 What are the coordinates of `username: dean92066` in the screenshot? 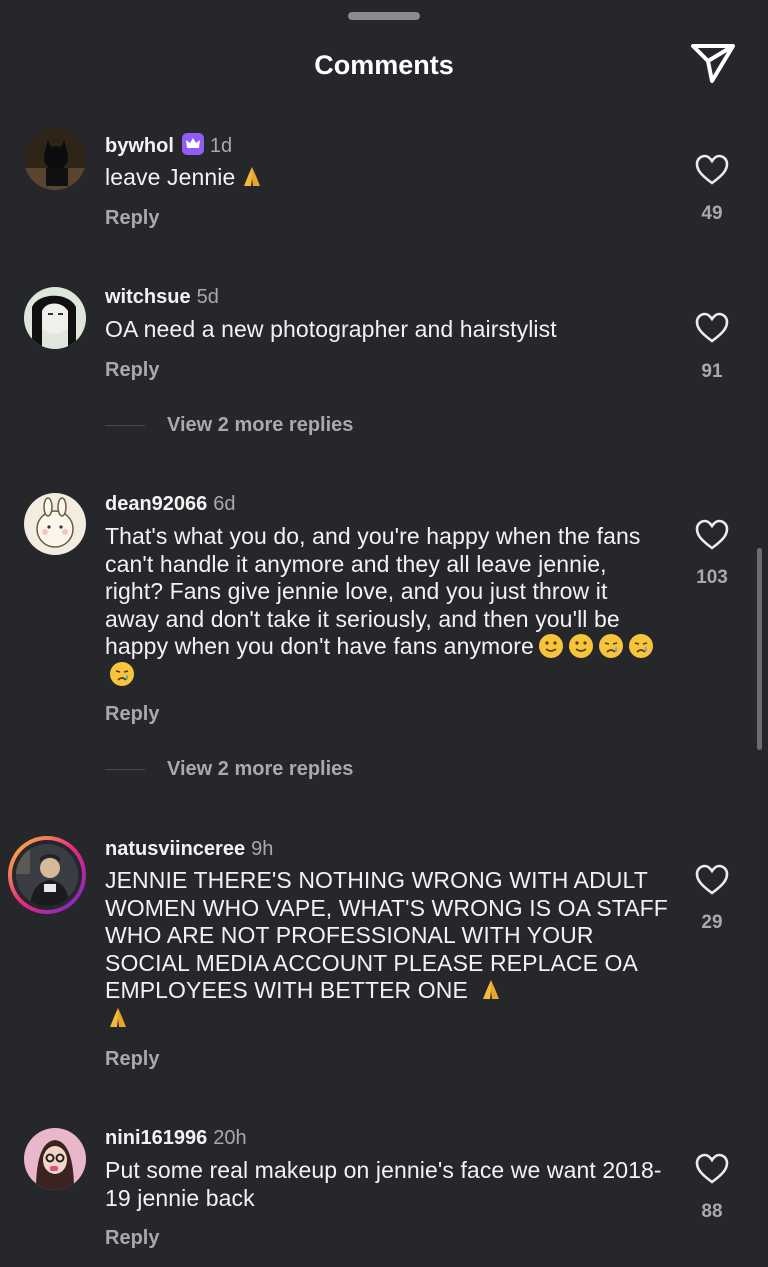 It's located at (156, 504).